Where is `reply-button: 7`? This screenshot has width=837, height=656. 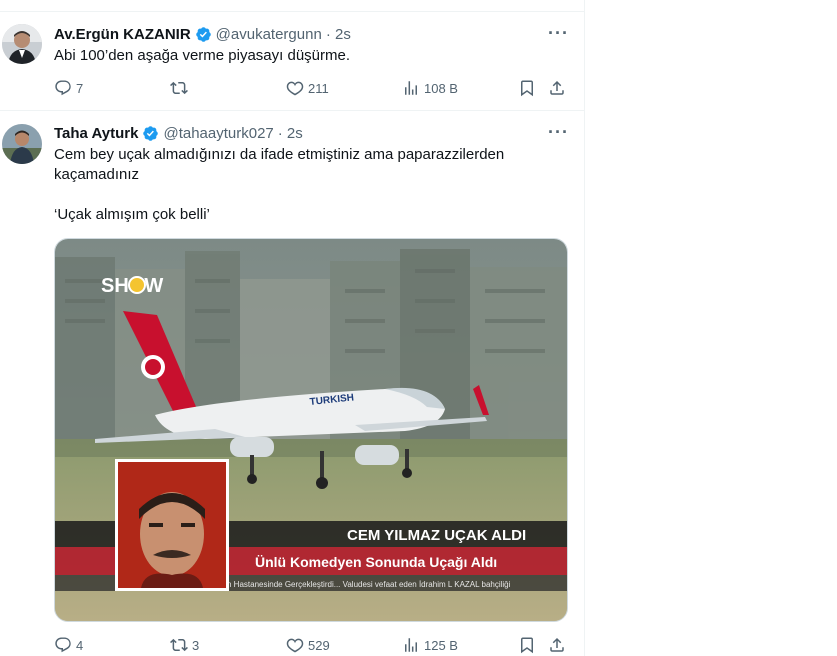
reply-button: 7 is located at coordinates (68, 88).